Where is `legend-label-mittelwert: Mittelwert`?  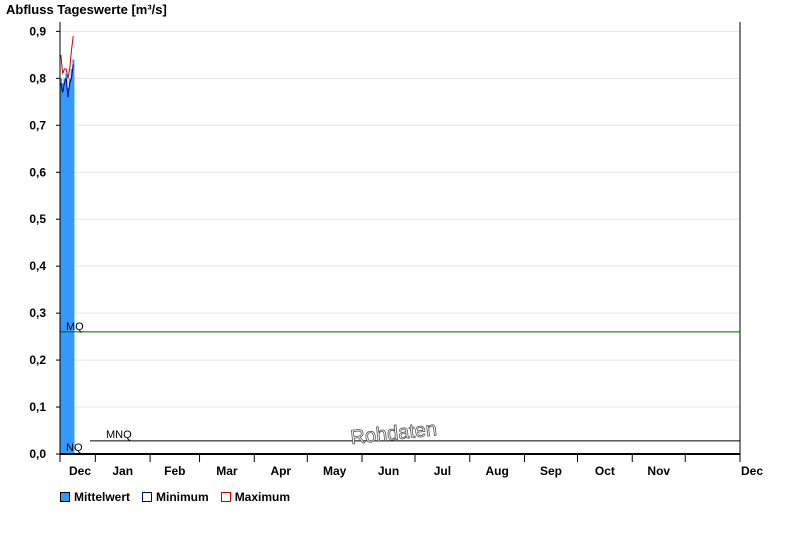
legend-label-mittelwert: Mittelwert is located at coordinates (102, 497).